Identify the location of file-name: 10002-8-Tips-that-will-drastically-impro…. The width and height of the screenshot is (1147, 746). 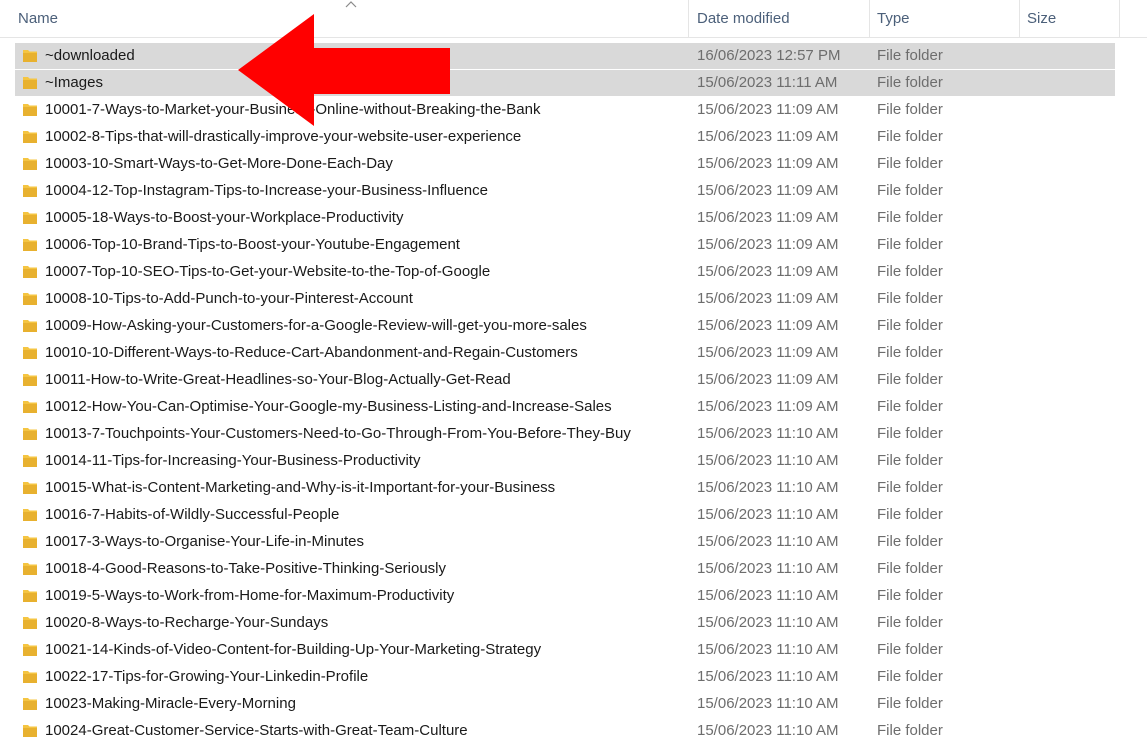
(283, 136).